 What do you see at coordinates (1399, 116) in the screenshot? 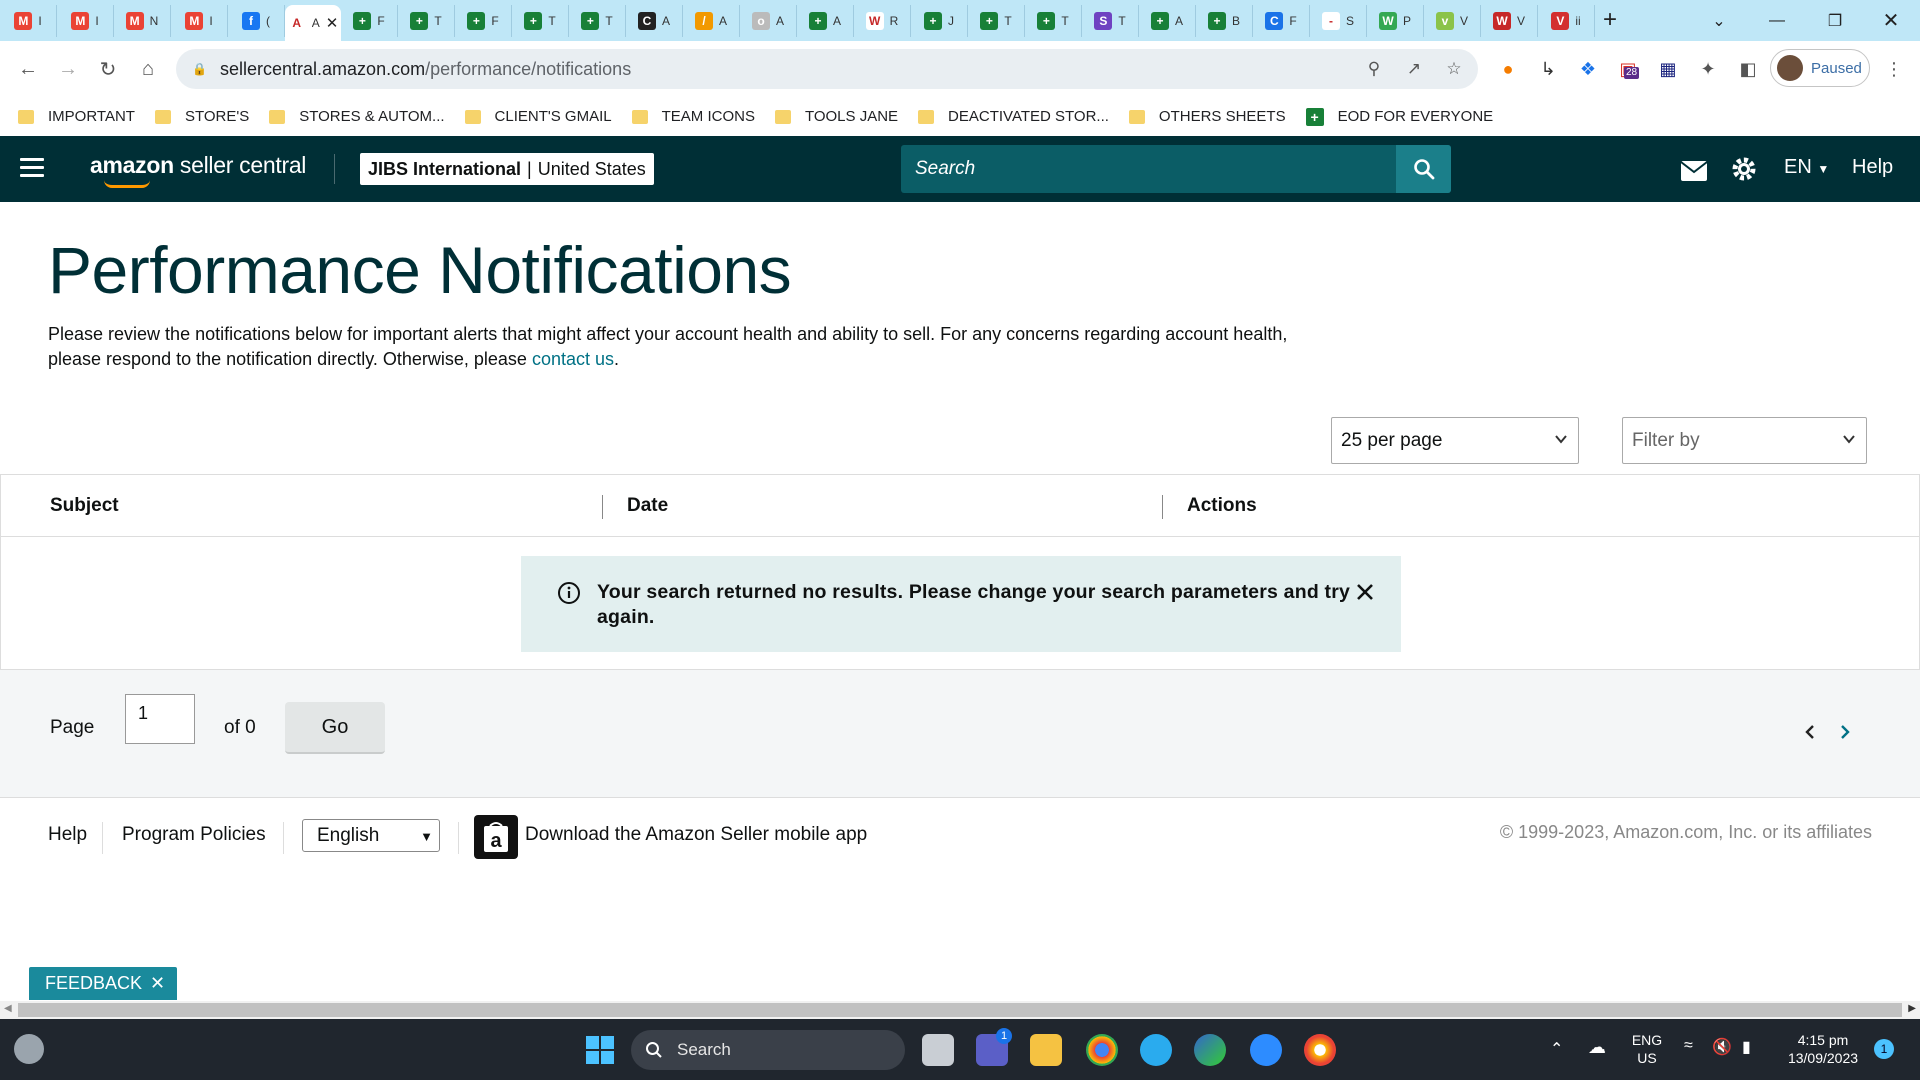
I see `bookmark-item: + EOD FOR EVERYONE` at bounding box center [1399, 116].